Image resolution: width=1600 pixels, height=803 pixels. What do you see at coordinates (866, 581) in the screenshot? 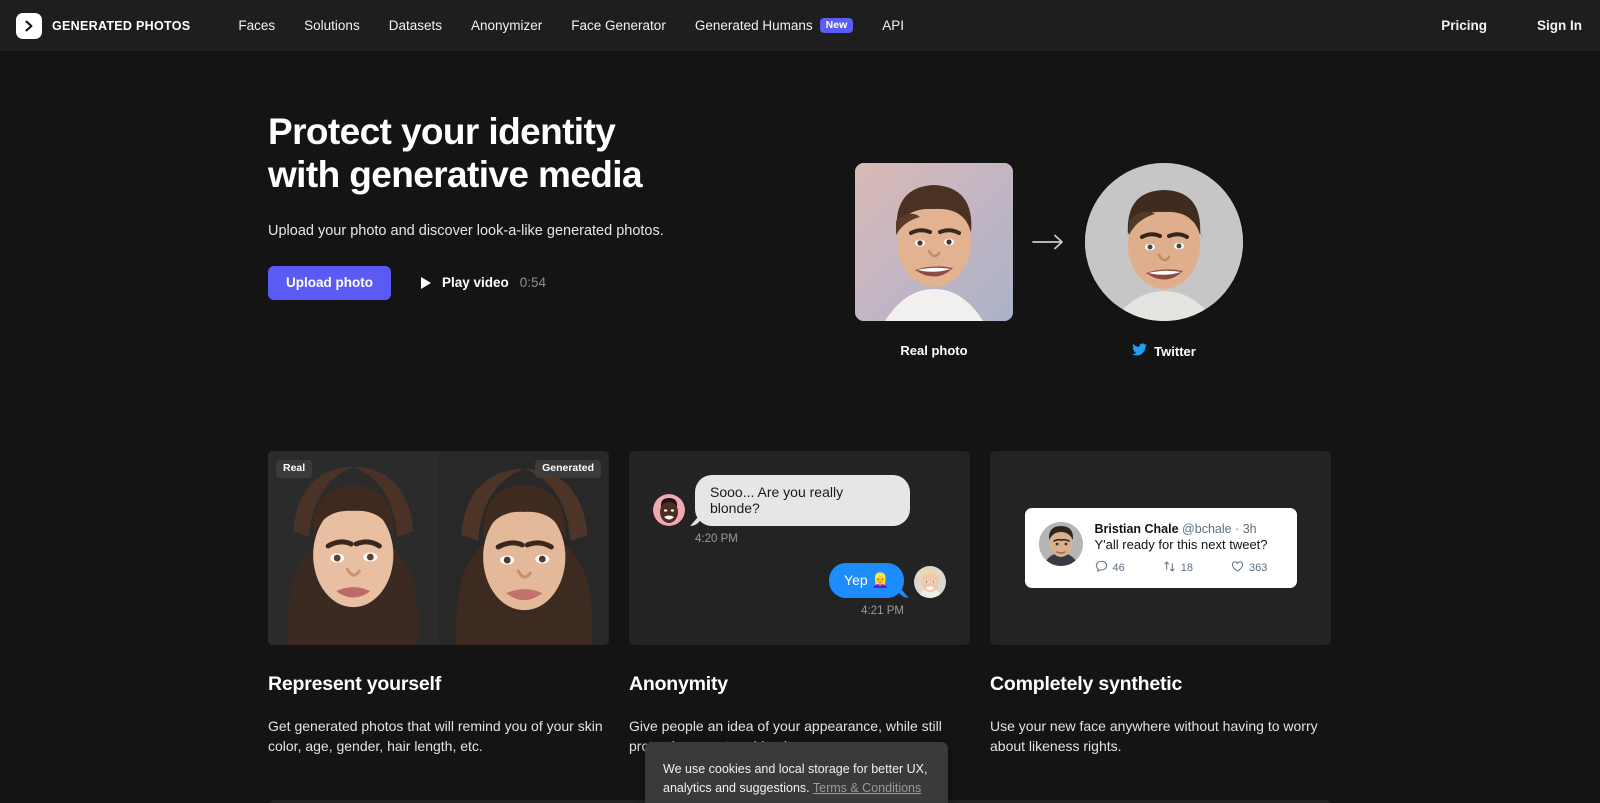
I see `chat-bubble-outgoing: Yep 👱‍♀️` at bounding box center [866, 581].